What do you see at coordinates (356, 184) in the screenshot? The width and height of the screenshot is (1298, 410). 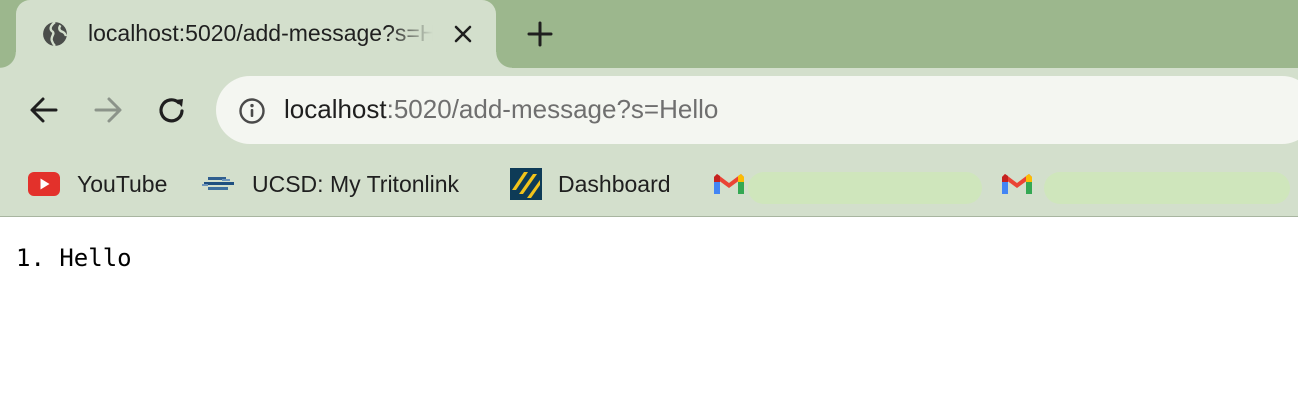 I see `bookmark-label: UCSD: My Tritonlink` at bounding box center [356, 184].